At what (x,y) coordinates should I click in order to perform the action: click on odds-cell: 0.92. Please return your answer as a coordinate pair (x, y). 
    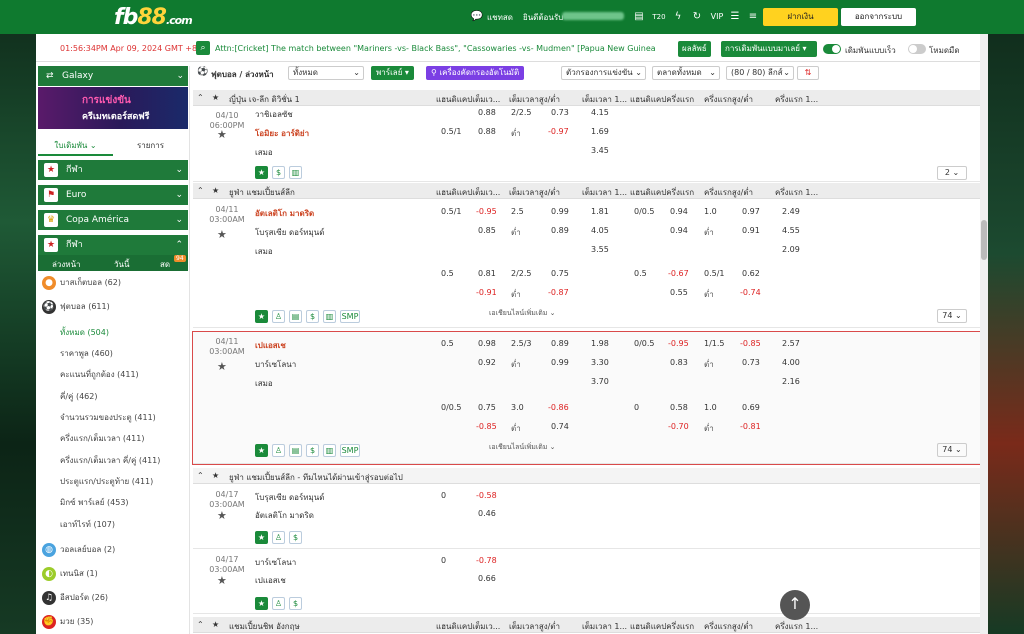
    Looking at the image, I should click on (487, 362).